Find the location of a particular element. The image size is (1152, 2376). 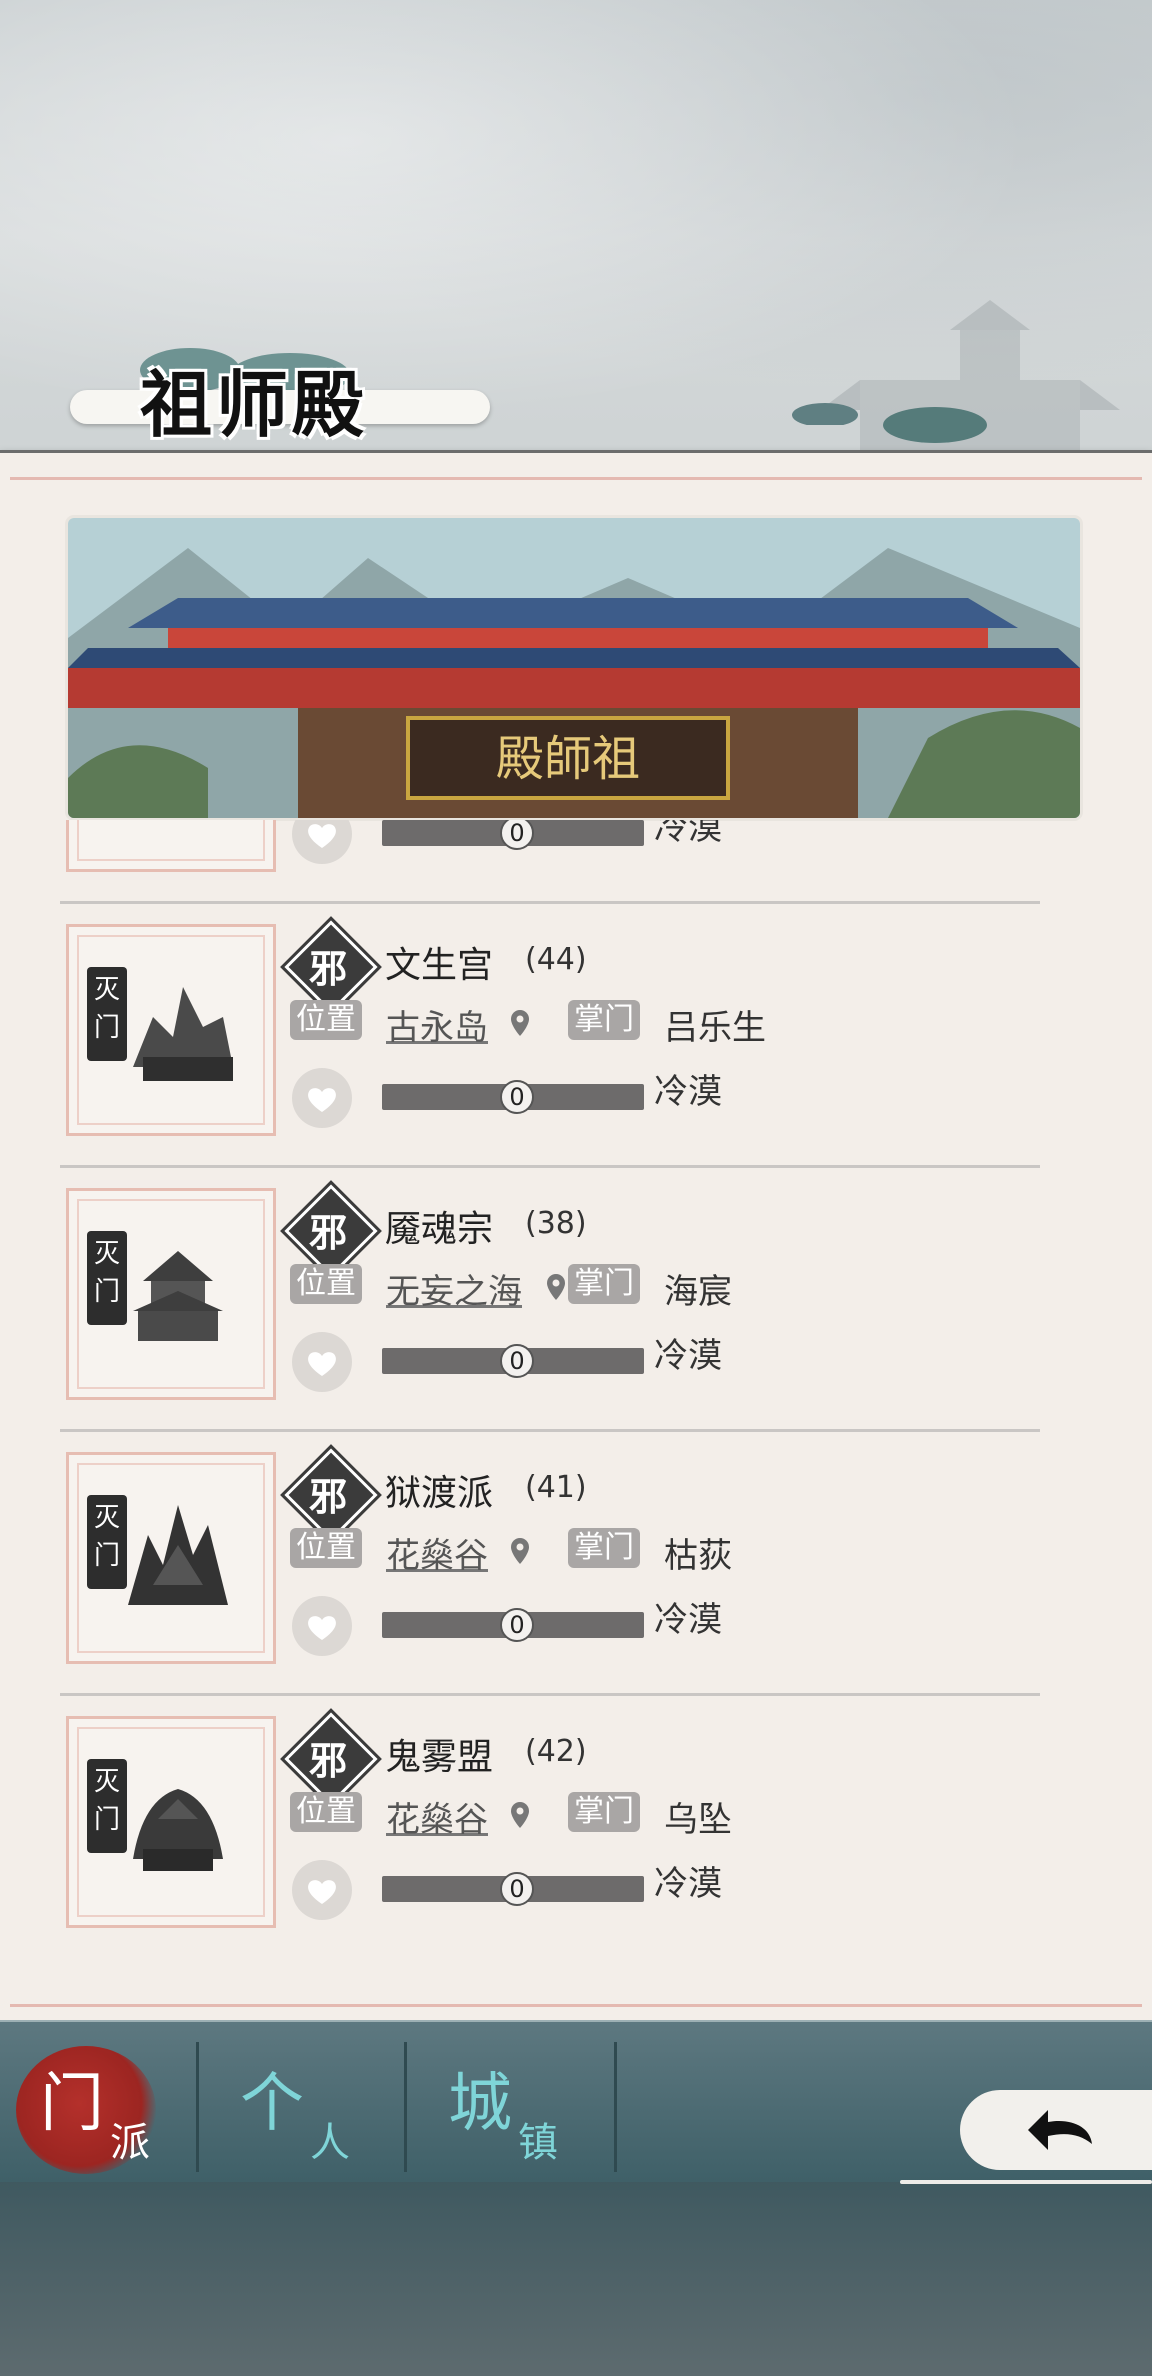

back-button is located at coordinates (1026, 2135).